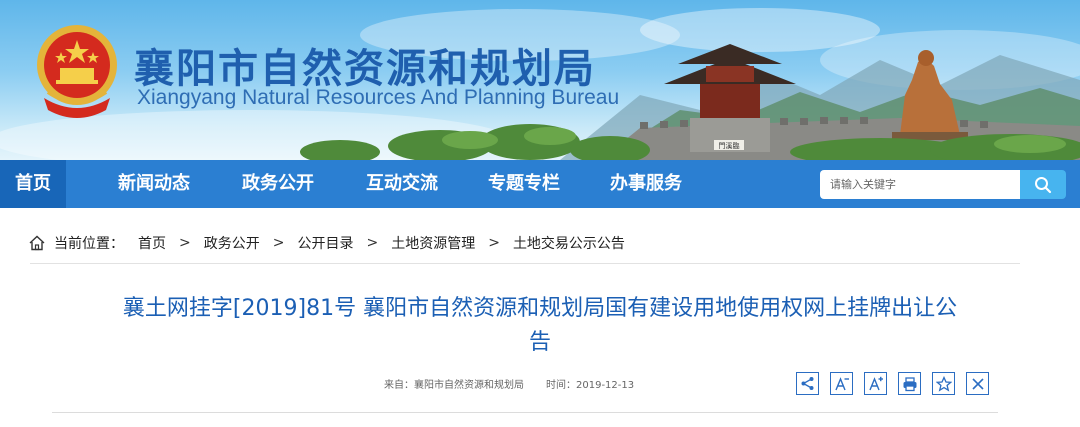 This screenshot has width=1080, height=427. I want to click on favorite-button, so click(943, 383).